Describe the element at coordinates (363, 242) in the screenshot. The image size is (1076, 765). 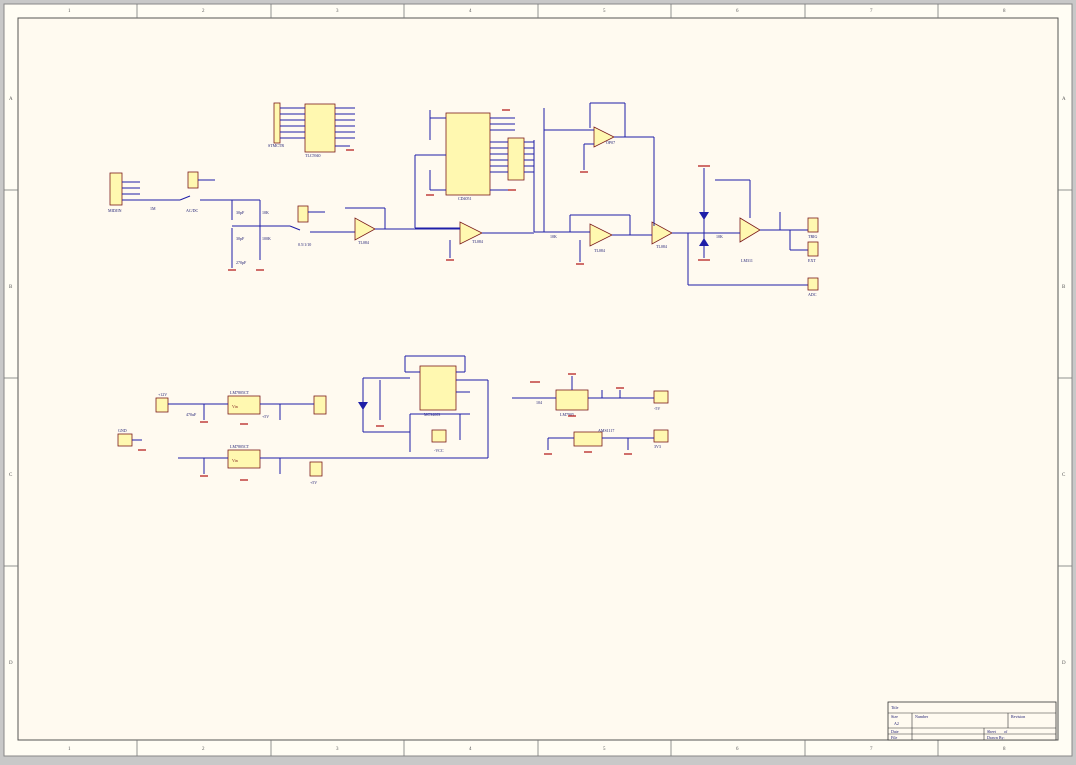
I see `opamp-1-label: TL084` at that location.